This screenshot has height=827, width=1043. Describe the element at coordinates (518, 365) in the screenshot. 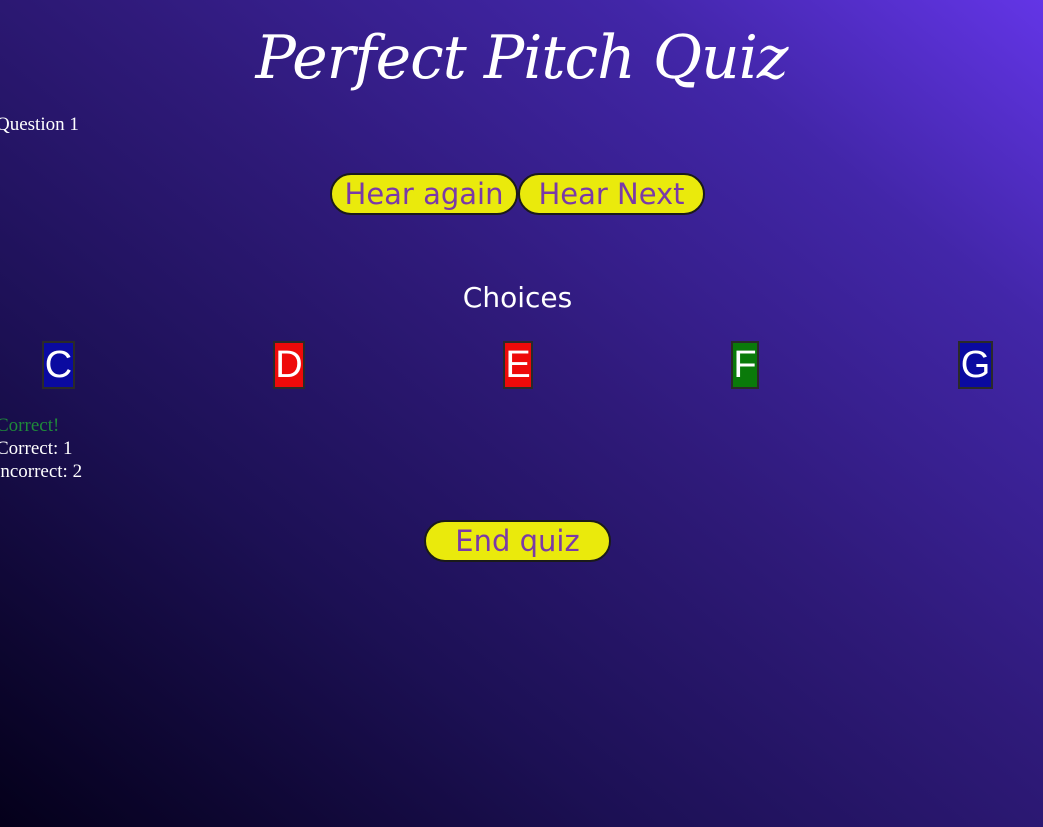

I see `note-button-e: E` at that location.